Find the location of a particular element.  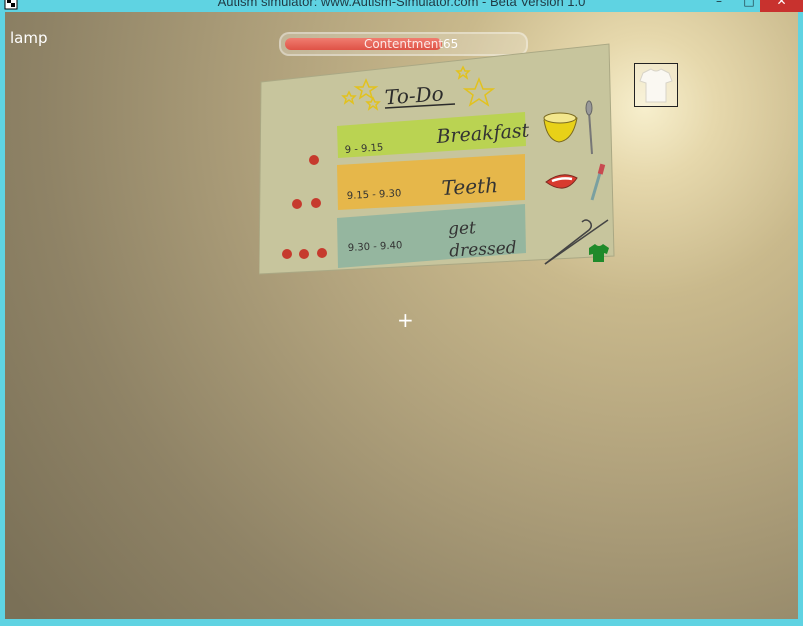

crosshair: + is located at coordinates (405, 320).